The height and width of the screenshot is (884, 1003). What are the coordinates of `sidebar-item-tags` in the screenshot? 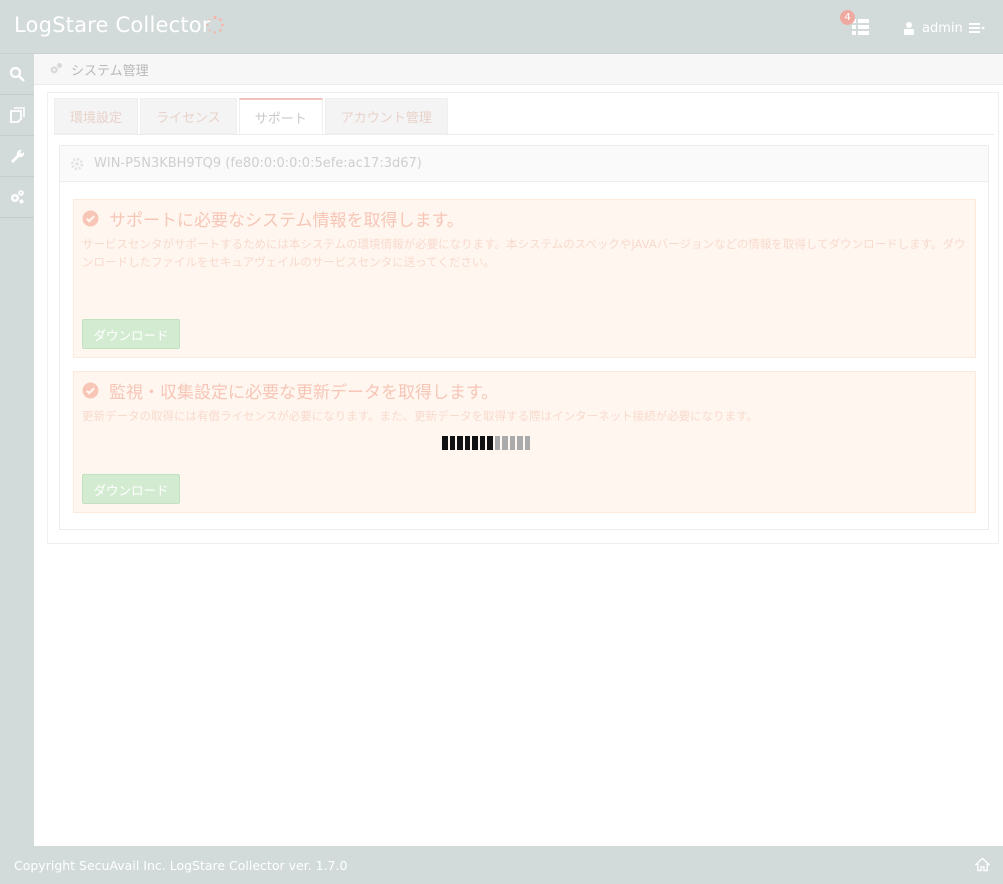 It's located at (17, 115).